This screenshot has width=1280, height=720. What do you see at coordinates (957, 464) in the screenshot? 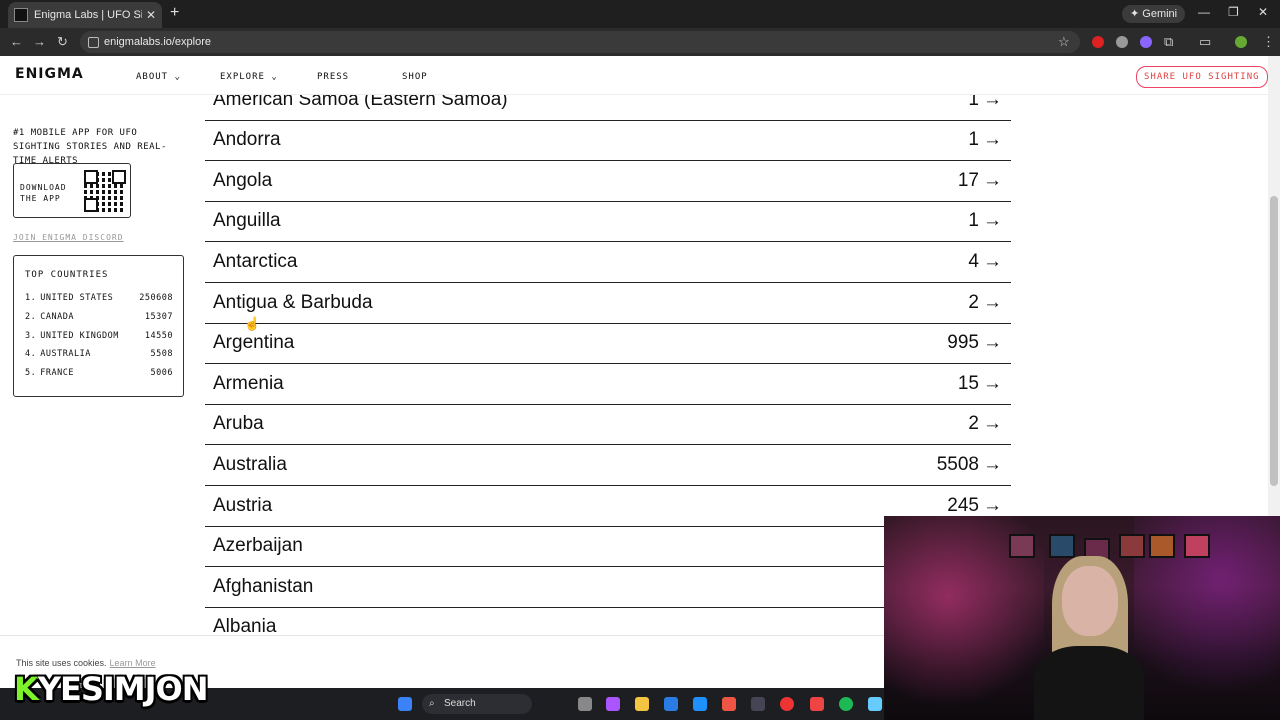
I see `sighting-count: 5508` at bounding box center [957, 464].